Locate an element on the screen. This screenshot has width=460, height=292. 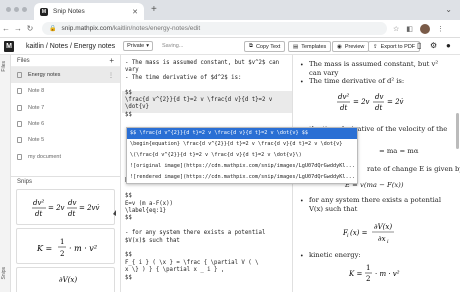
privacy-label: Private is located at coordinates (136, 46).